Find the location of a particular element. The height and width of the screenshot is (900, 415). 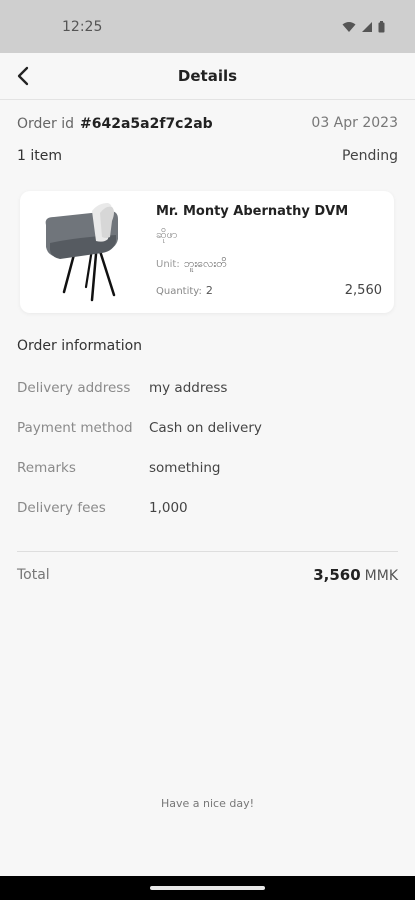

footer-note: Have a nice day! is located at coordinates (207, 803).